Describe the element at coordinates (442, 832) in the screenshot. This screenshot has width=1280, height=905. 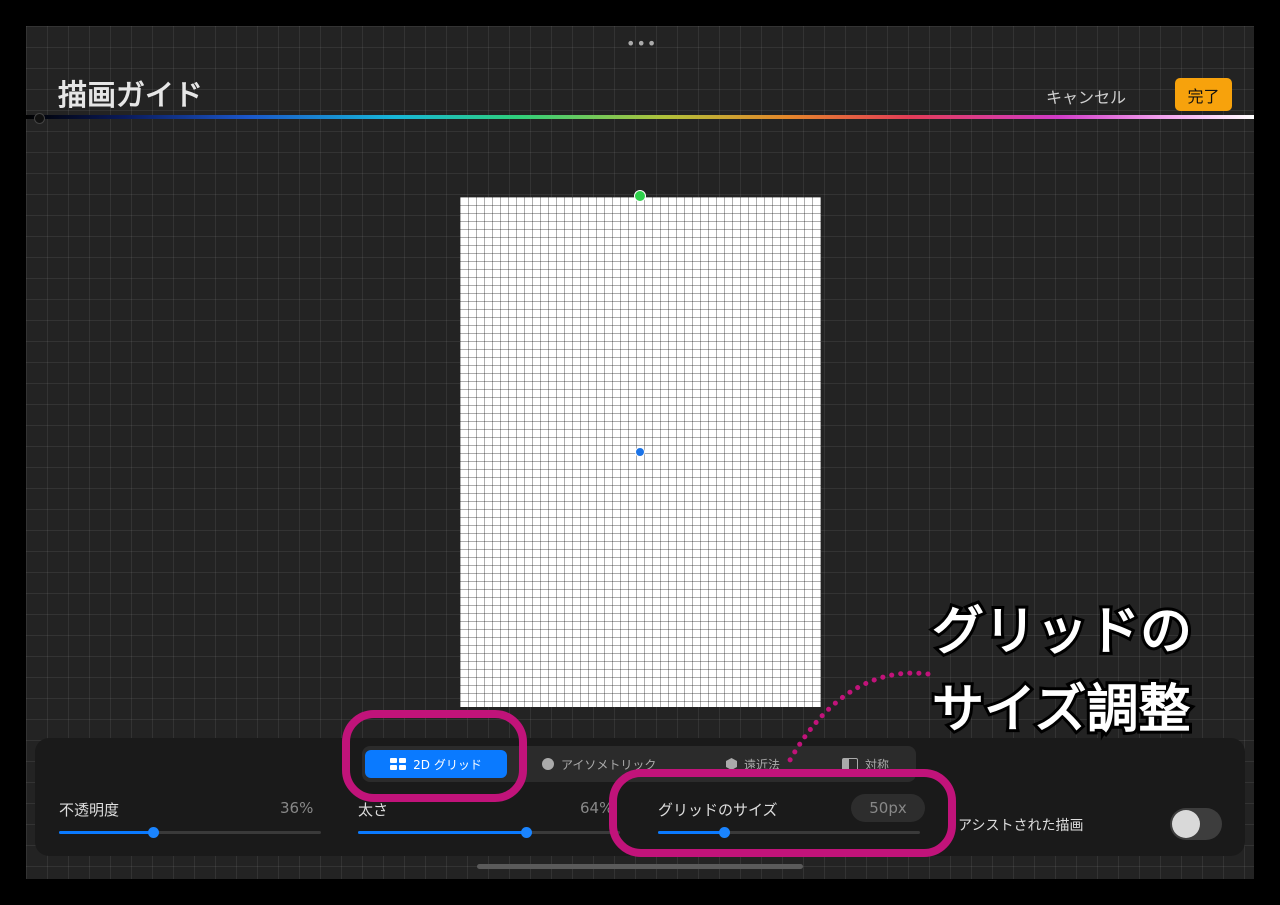
I see `thickness-slider-fill` at that location.